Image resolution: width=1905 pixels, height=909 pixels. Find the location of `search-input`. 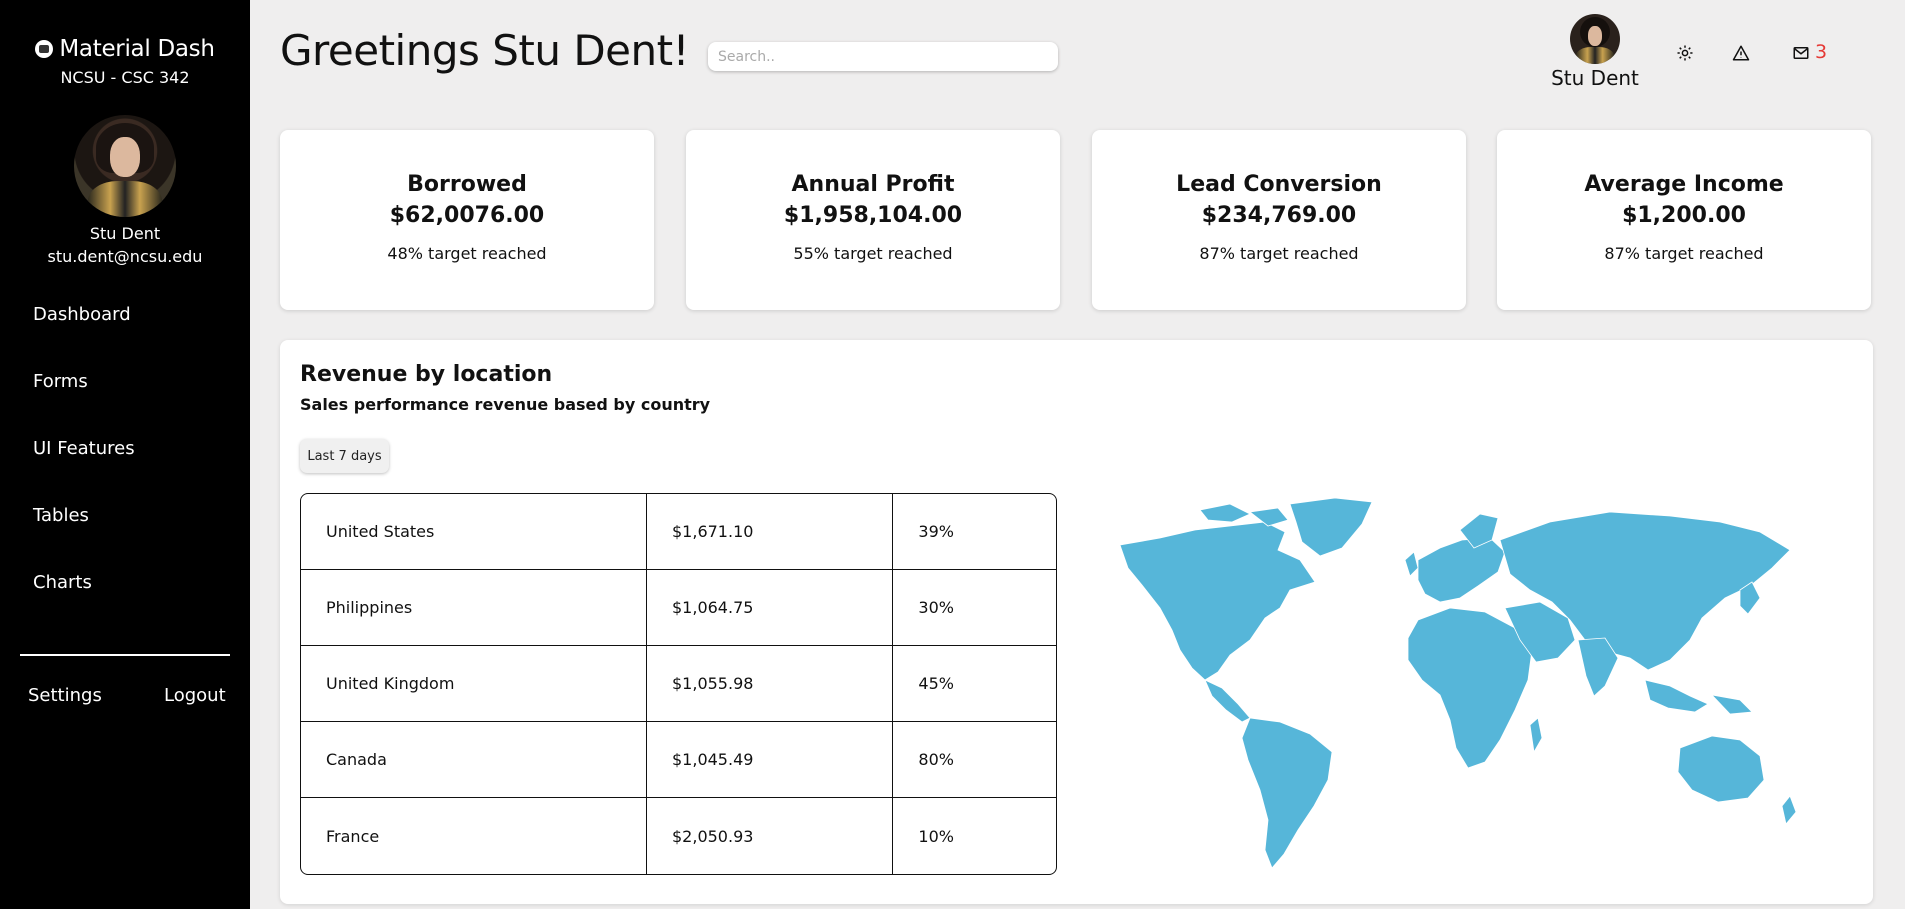

search-input is located at coordinates (883, 56).